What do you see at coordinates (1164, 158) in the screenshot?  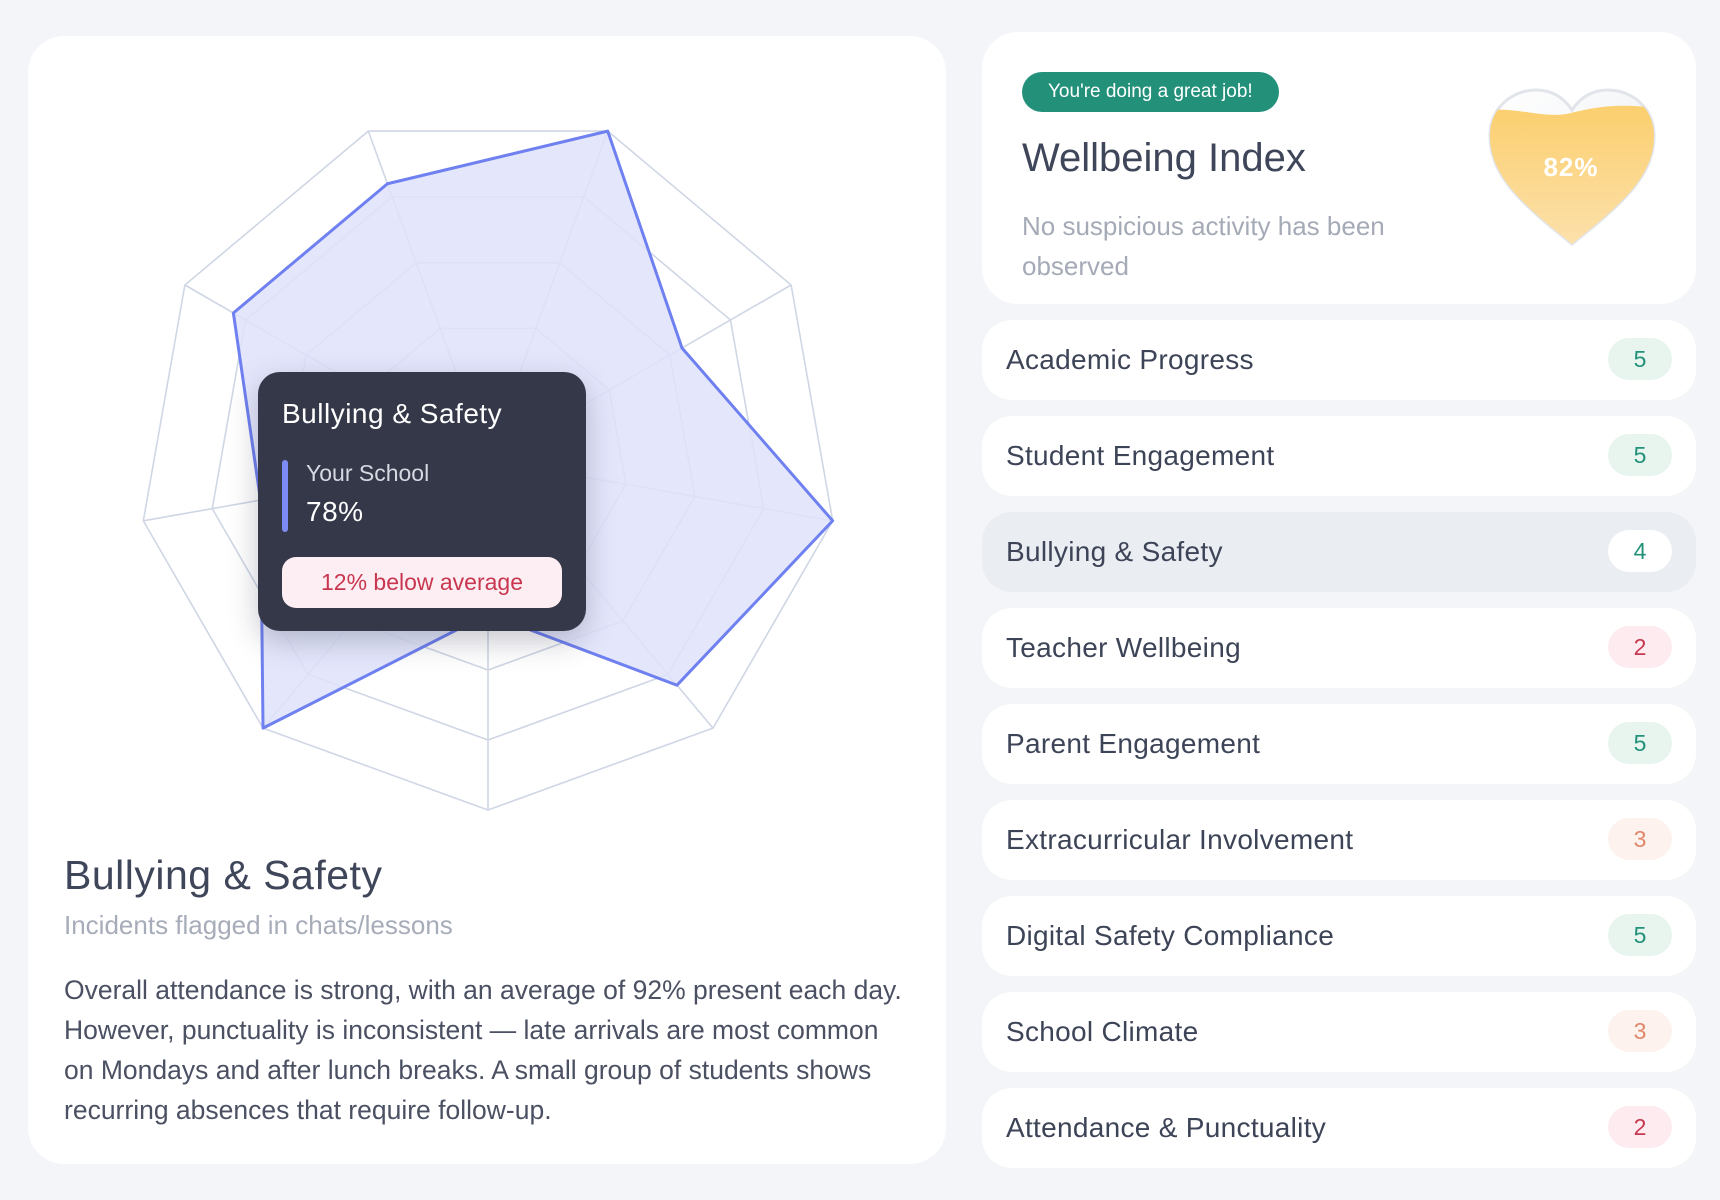 I see `wellbeing-title: Wellbeing Index` at bounding box center [1164, 158].